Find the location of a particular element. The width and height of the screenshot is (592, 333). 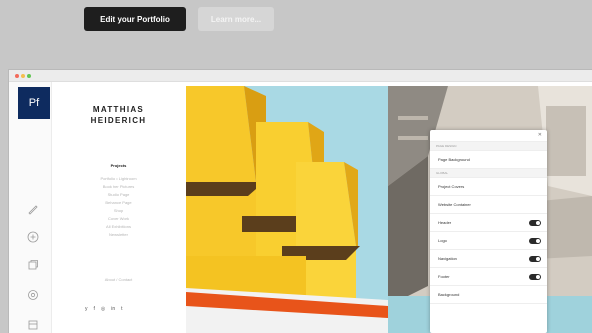

app-sidebar: Pf is located at coordinates (30, 207).